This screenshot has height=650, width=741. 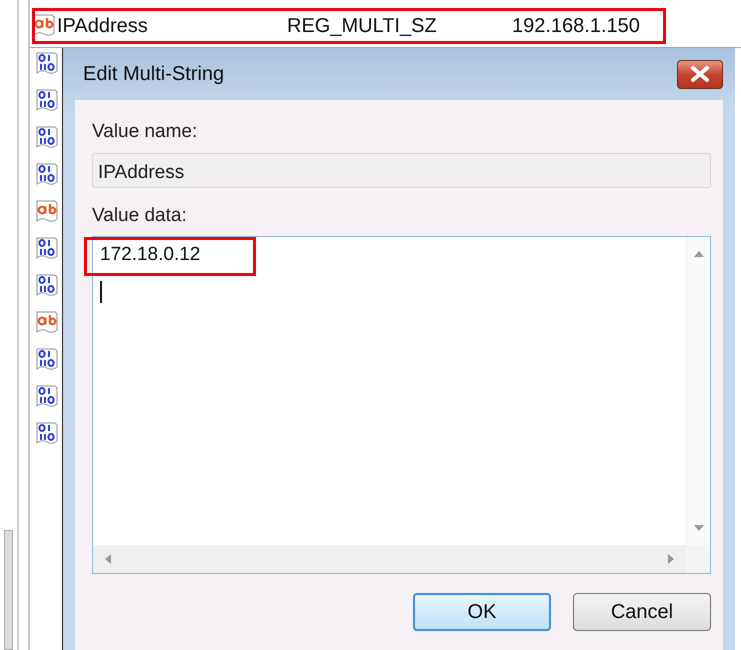 What do you see at coordinates (482, 612) in the screenshot?
I see `ok-button: OK` at bounding box center [482, 612].